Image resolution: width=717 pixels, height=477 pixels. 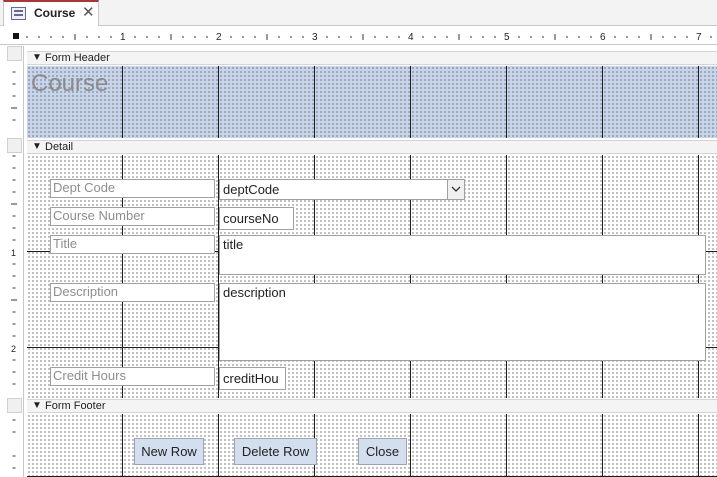 What do you see at coordinates (358, 13) in the screenshot?
I see `document-tab-bar: Course ✕` at bounding box center [358, 13].